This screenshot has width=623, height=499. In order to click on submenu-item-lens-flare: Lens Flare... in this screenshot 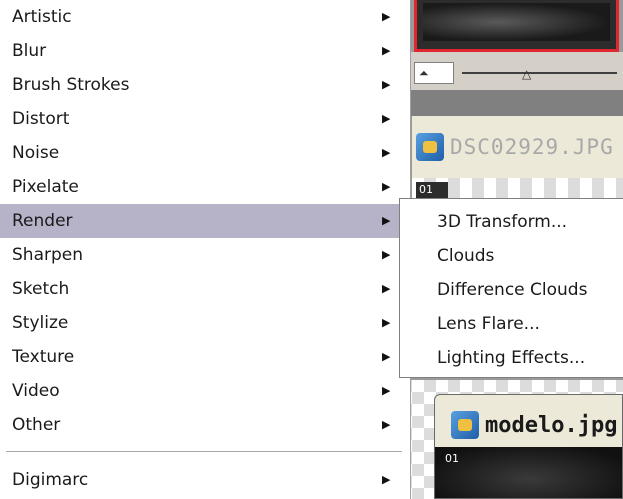, I will do `click(511, 324)`.